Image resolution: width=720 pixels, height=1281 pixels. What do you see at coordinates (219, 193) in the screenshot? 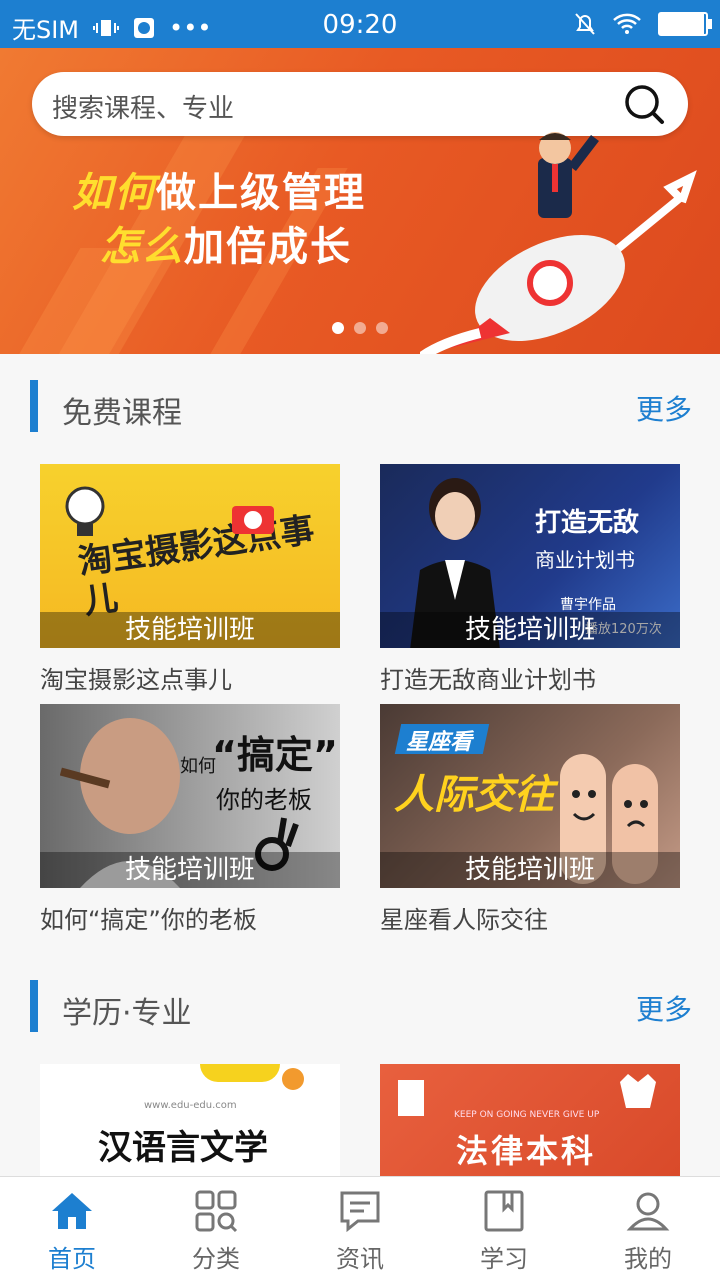
I see `banner-headline-1: 如何做上级管理` at bounding box center [219, 193].